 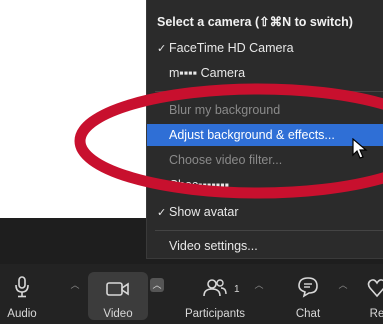 I want to click on menu-item-label: FaceTime HD Camera, so click(x=231, y=48).